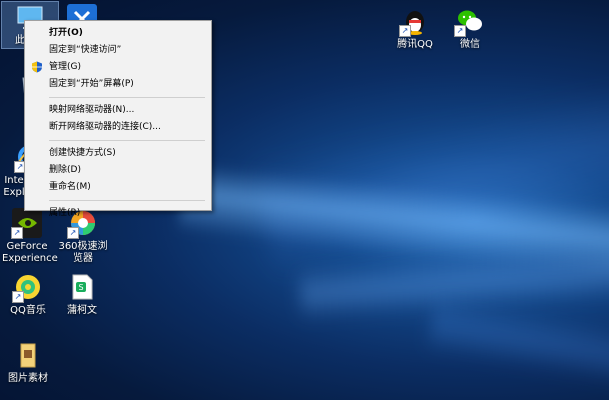 The image size is (609, 400). What do you see at coordinates (91, 84) in the screenshot?
I see `menu-item-label: 固定到“开始”屏幕(P)` at bounding box center [91, 84].